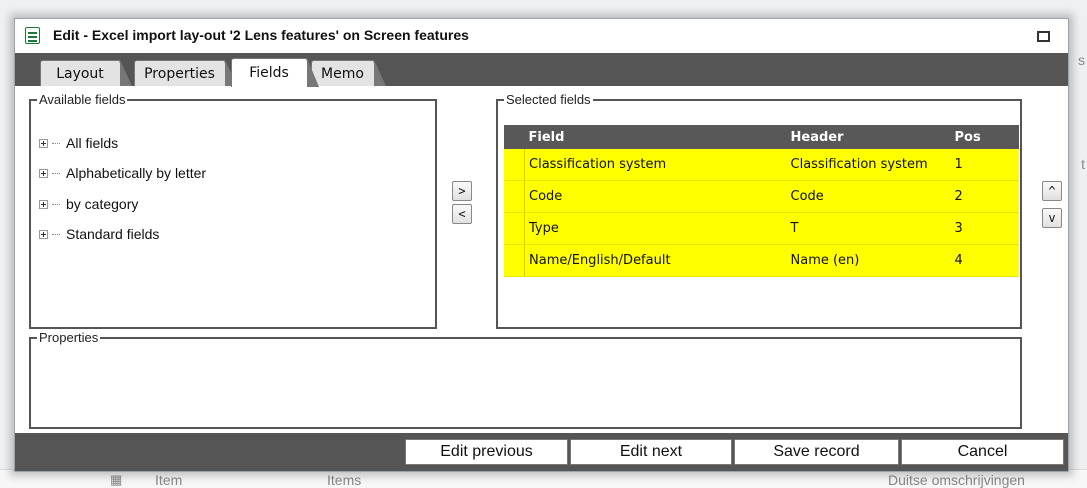 This screenshot has height=488, width=1087. Describe the element at coordinates (102, 204) in the screenshot. I see `tree-item-label: by category` at that location.